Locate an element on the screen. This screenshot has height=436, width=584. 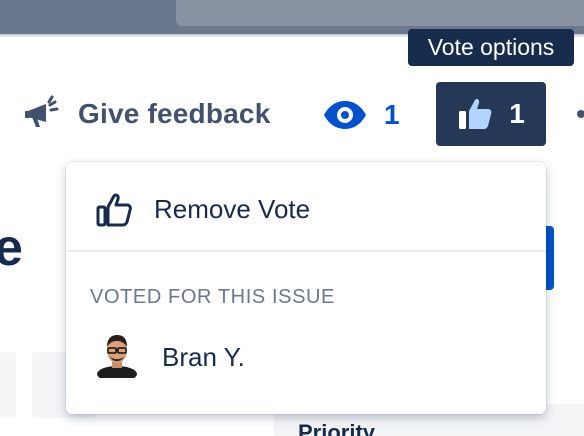
attach-button is located at coordinates (8, 385).